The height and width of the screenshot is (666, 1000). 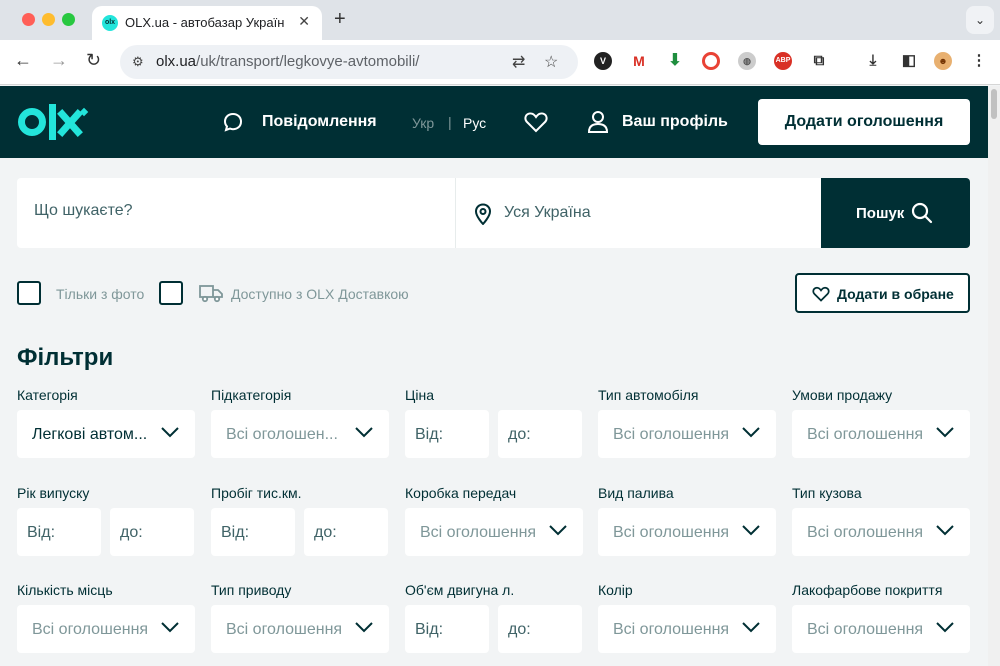 What do you see at coordinates (54, 122) in the screenshot?
I see `olx-logo-icon` at bounding box center [54, 122].